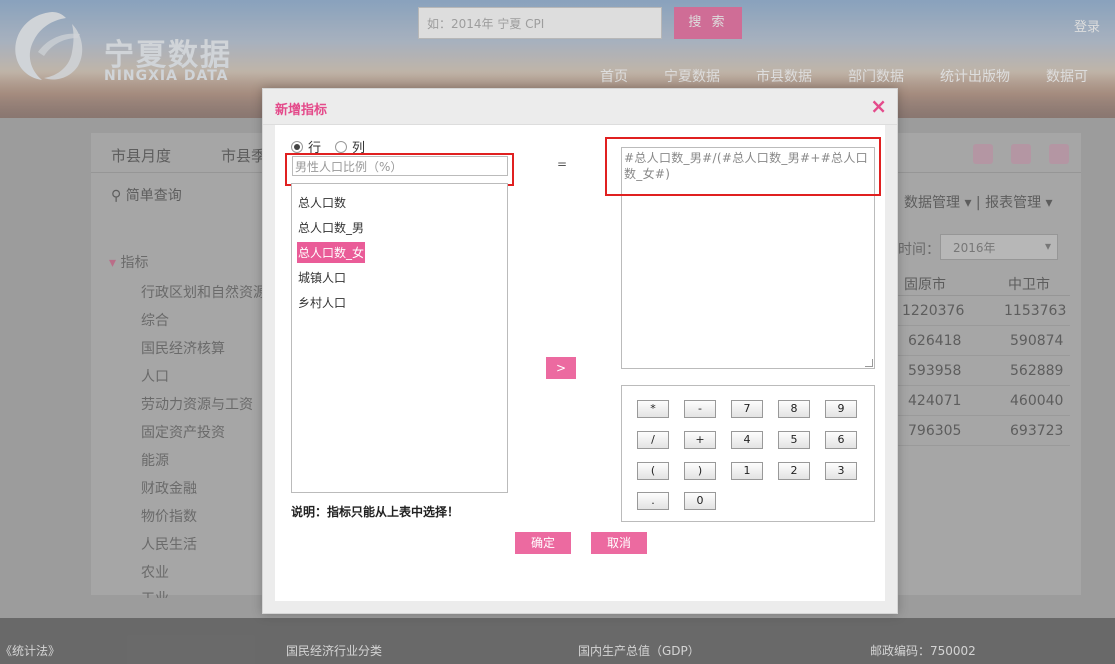 This screenshot has height=664, width=1115. Describe the element at coordinates (653, 471) in the screenshot. I see `key-open-paren: (` at that location.